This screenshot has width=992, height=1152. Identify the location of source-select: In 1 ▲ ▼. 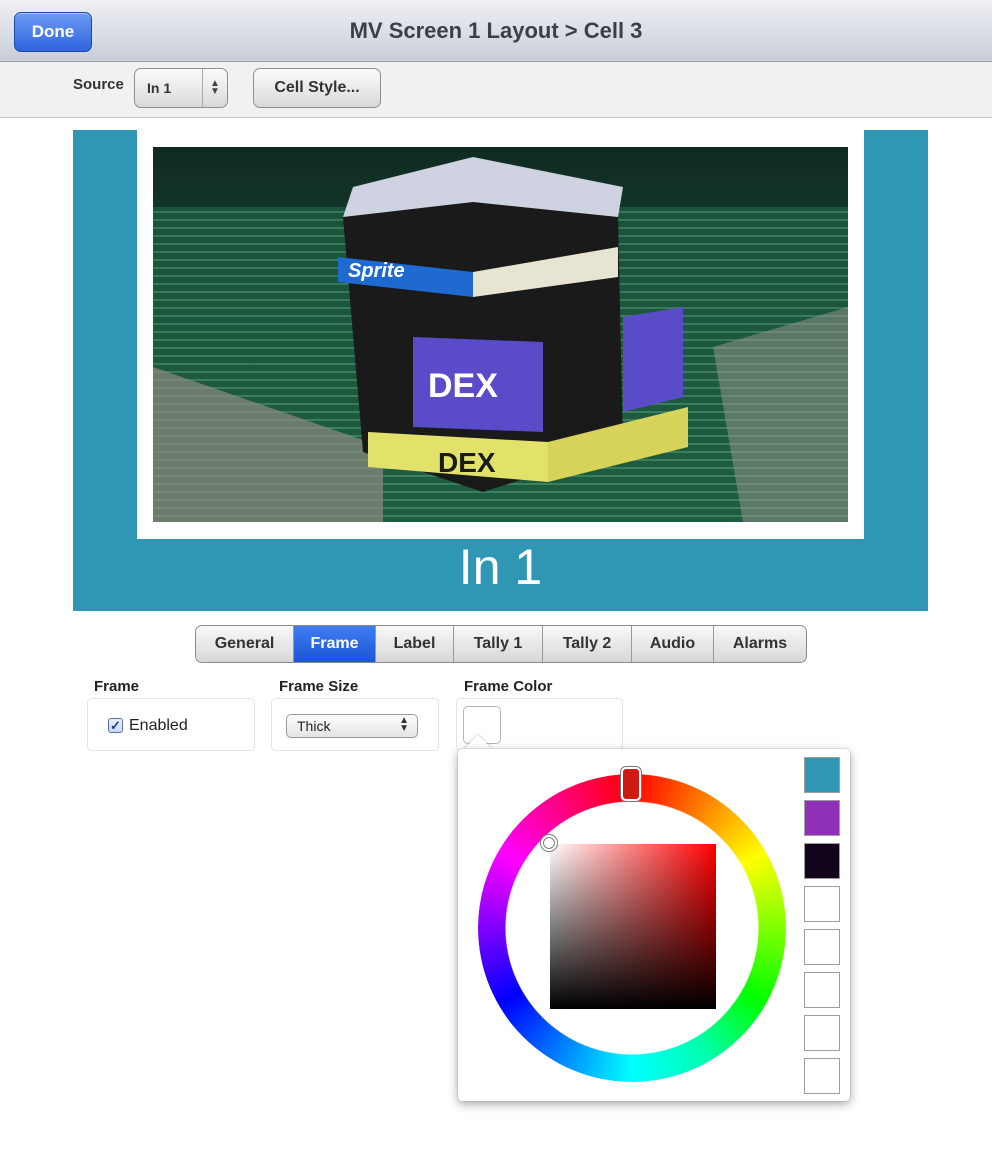
(181, 88).